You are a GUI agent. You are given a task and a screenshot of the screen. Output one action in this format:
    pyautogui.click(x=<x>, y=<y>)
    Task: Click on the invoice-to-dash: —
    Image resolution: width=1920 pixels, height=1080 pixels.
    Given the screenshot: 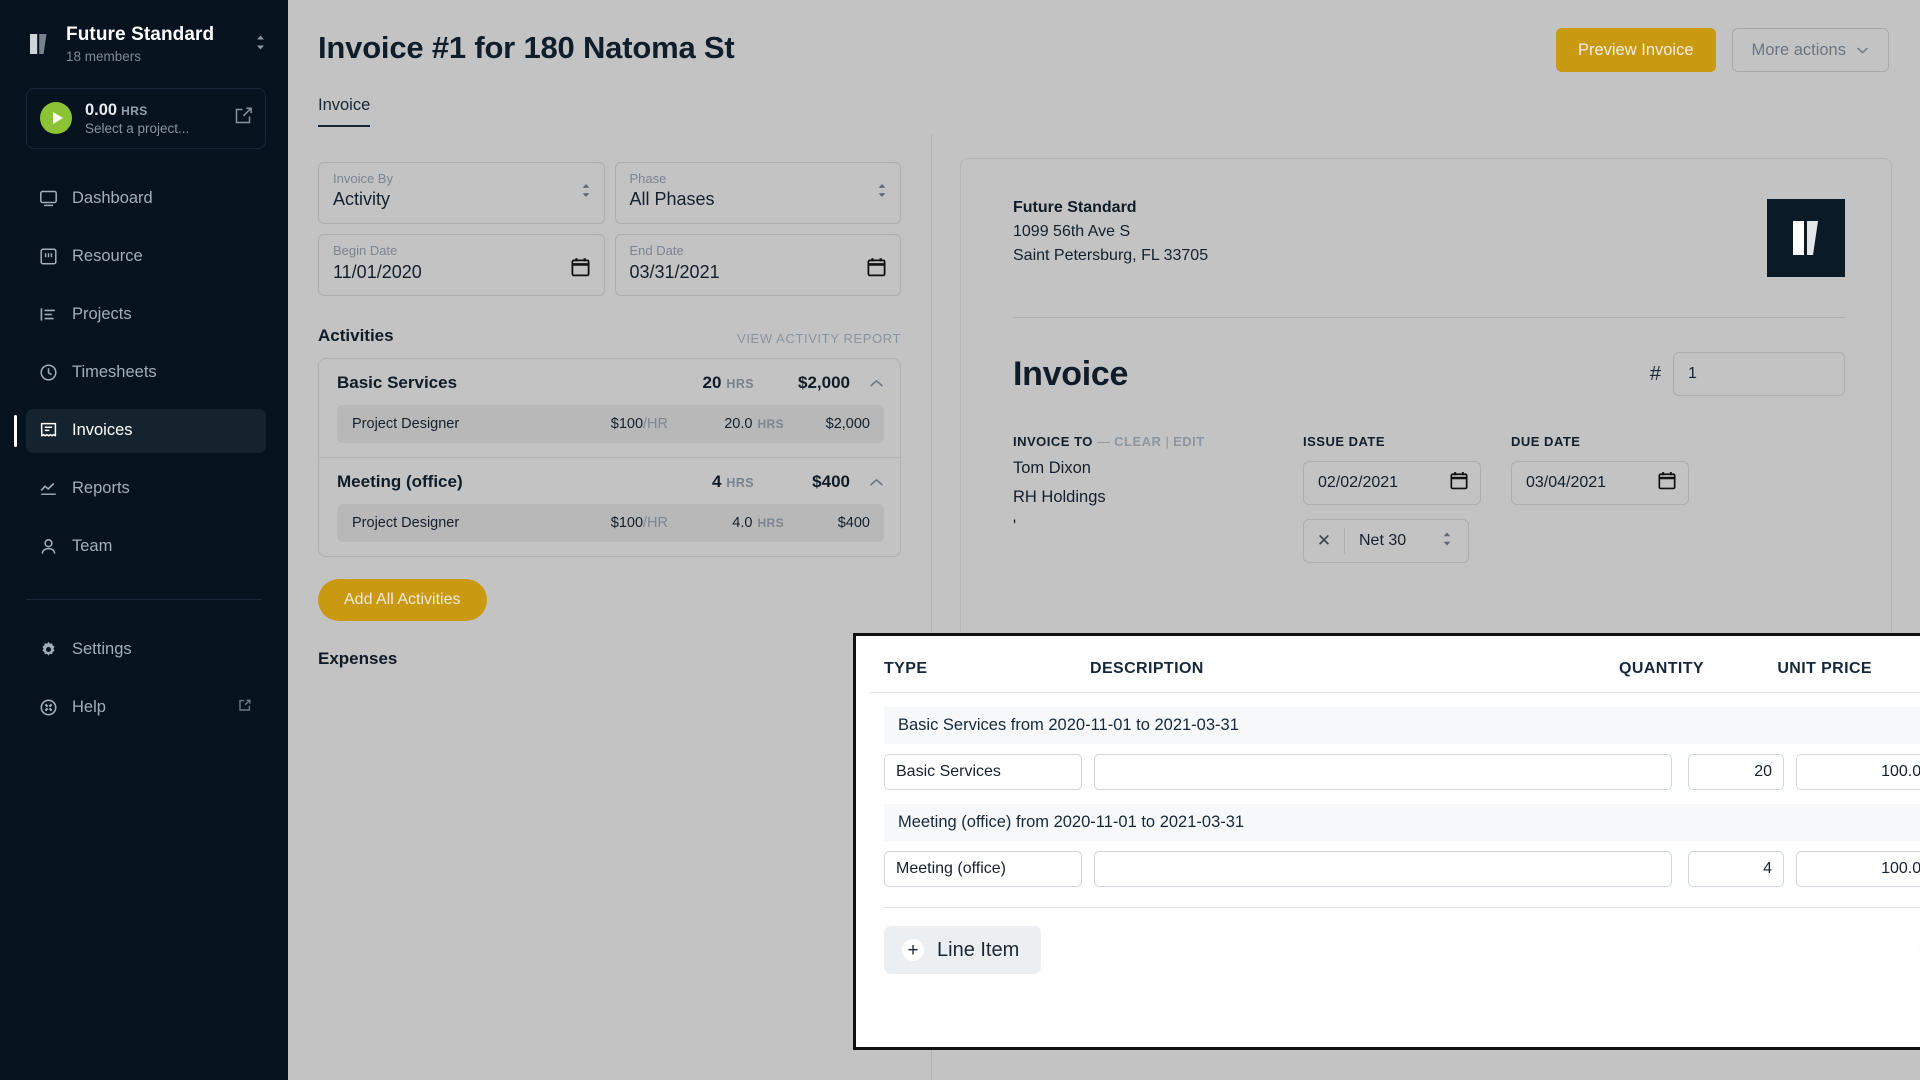 What is the action you would take?
    pyautogui.click(x=1104, y=441)
    